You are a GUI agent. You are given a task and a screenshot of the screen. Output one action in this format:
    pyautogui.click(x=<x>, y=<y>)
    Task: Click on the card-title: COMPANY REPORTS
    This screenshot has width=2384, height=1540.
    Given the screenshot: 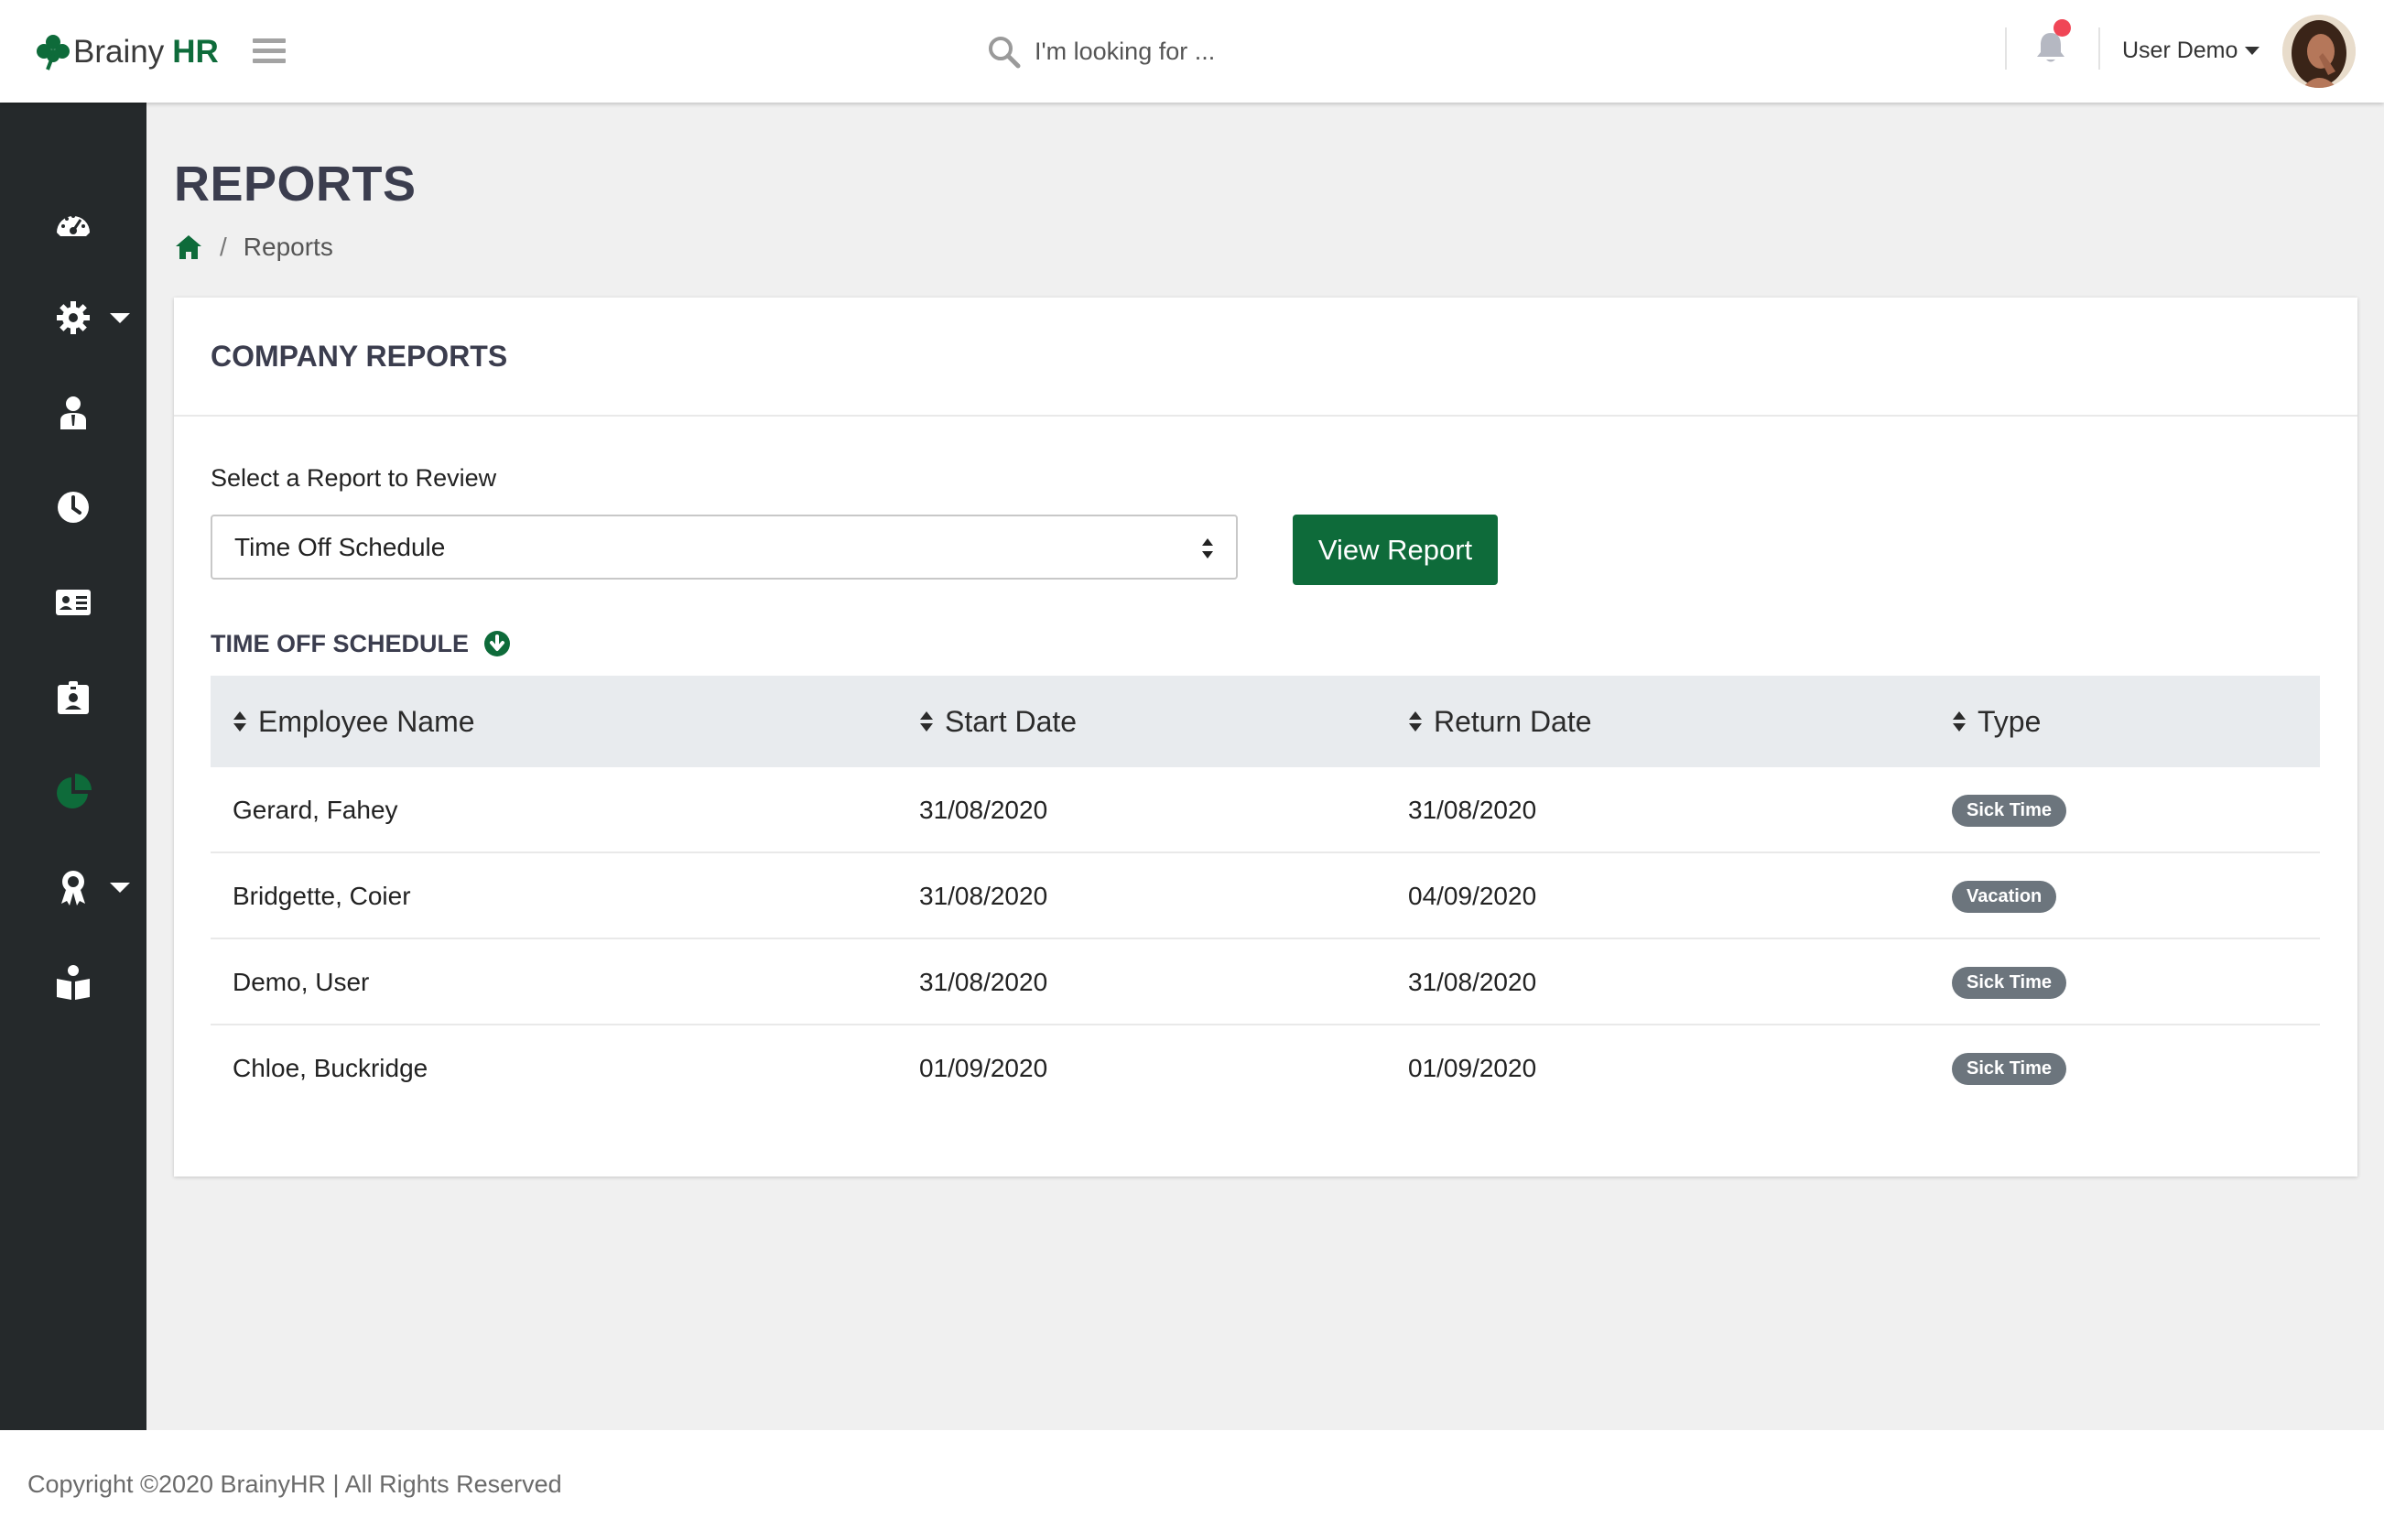 What is the action you would take?
    pyautogui.click(x=359, y=356)
    